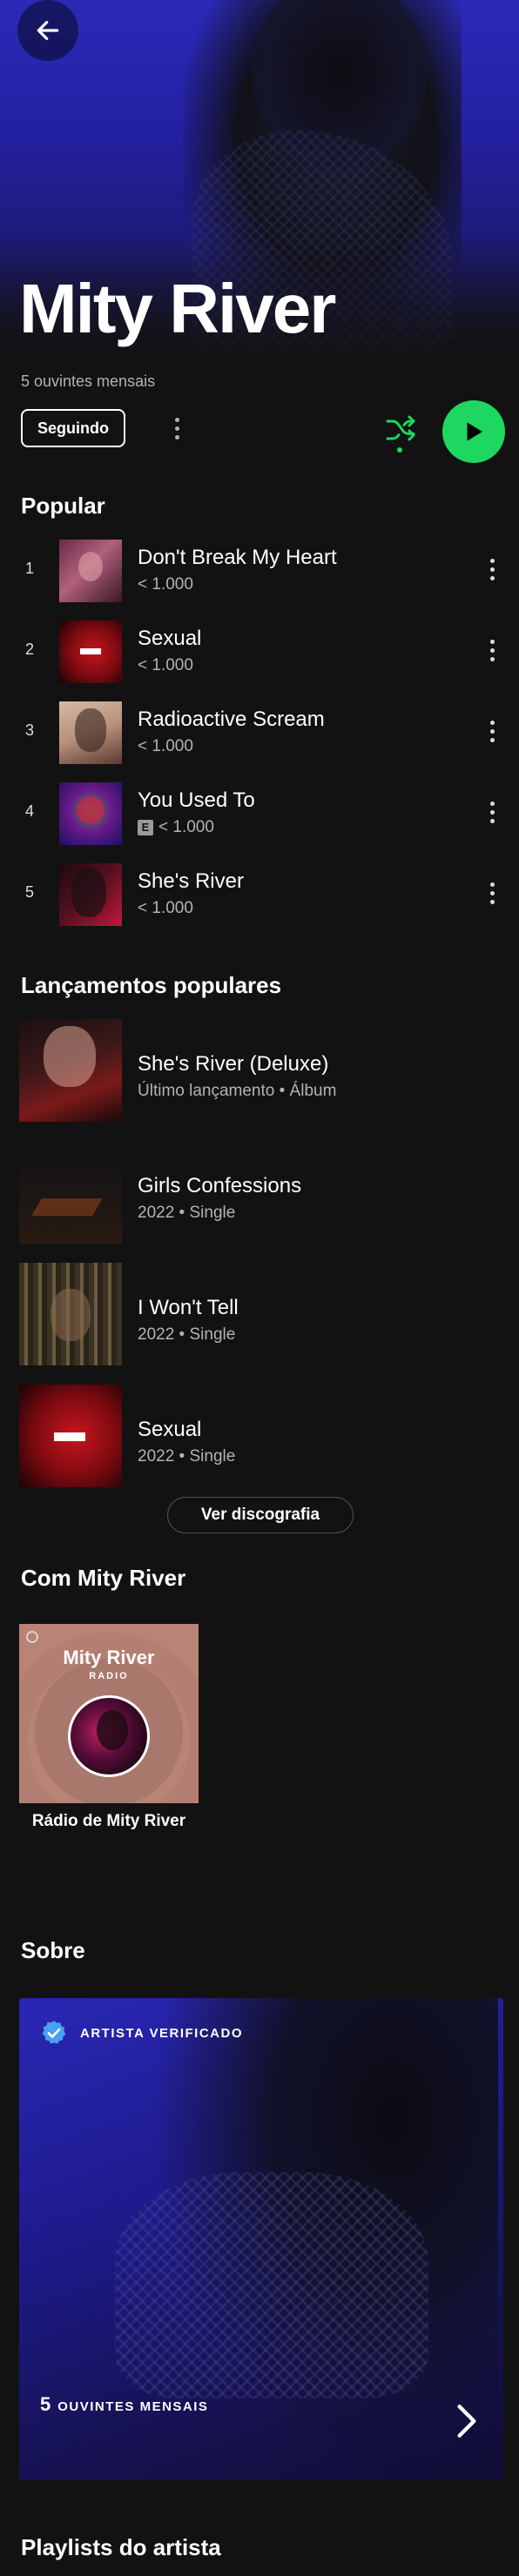 This screenshot has height=2576, width=519. I want to click on verified-artist: ARTISTA VERIFICADO, so click(141, 2033).